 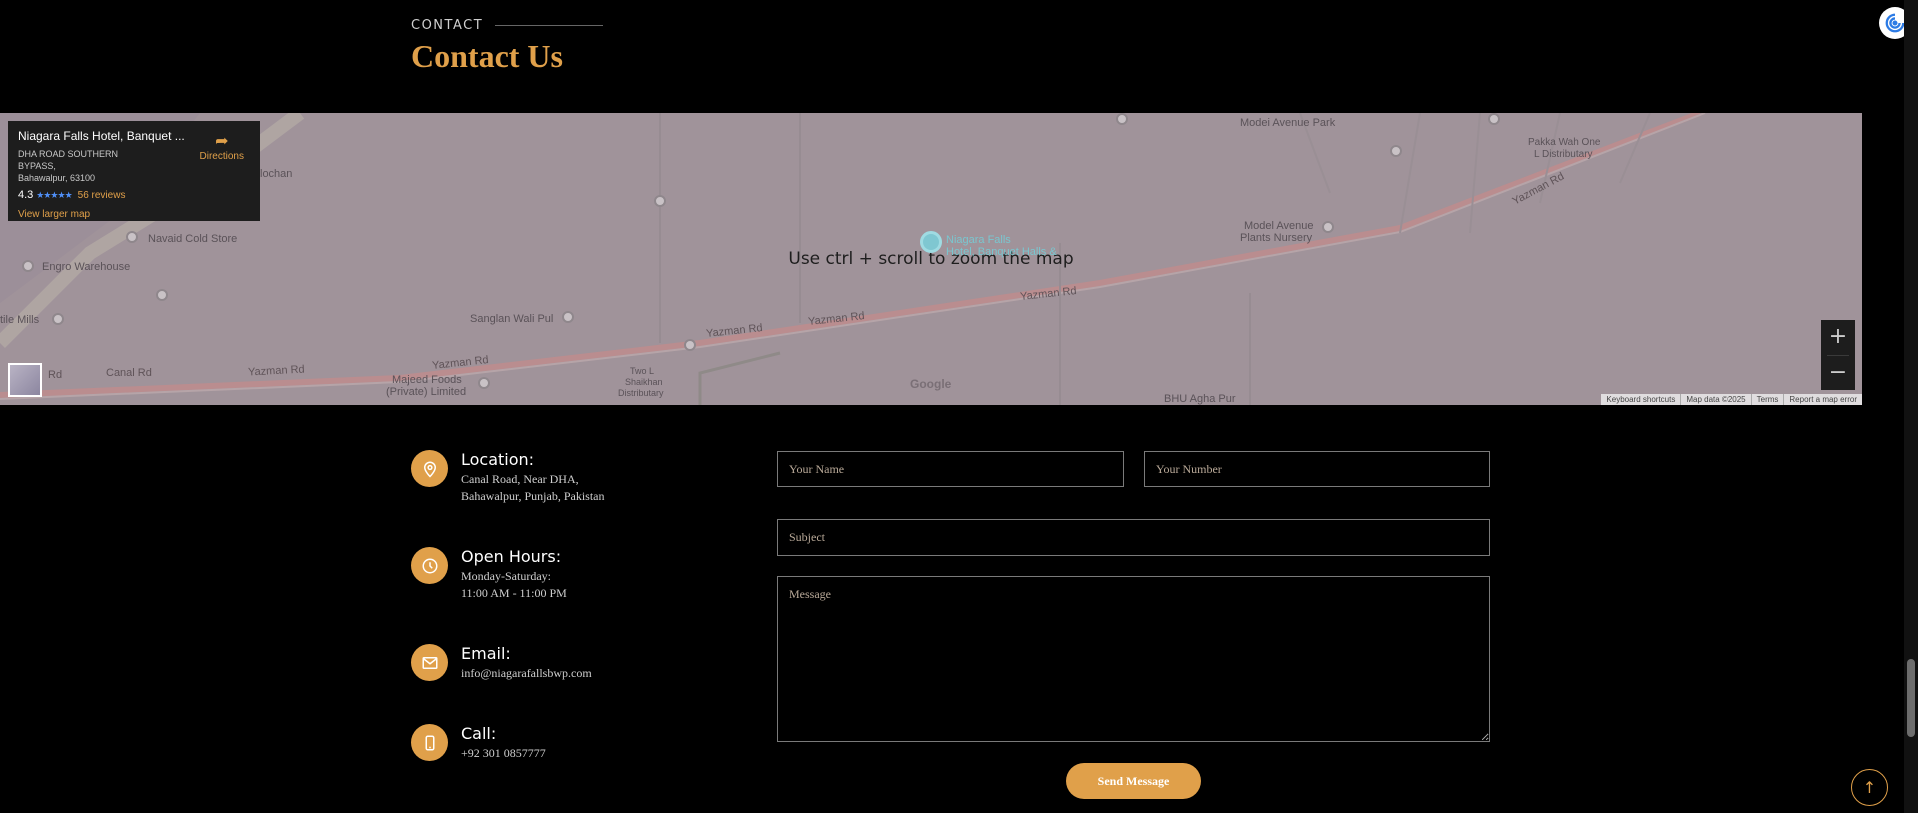 I want to click on reviews-link: 56 reviews, so click(x=102, y=195).